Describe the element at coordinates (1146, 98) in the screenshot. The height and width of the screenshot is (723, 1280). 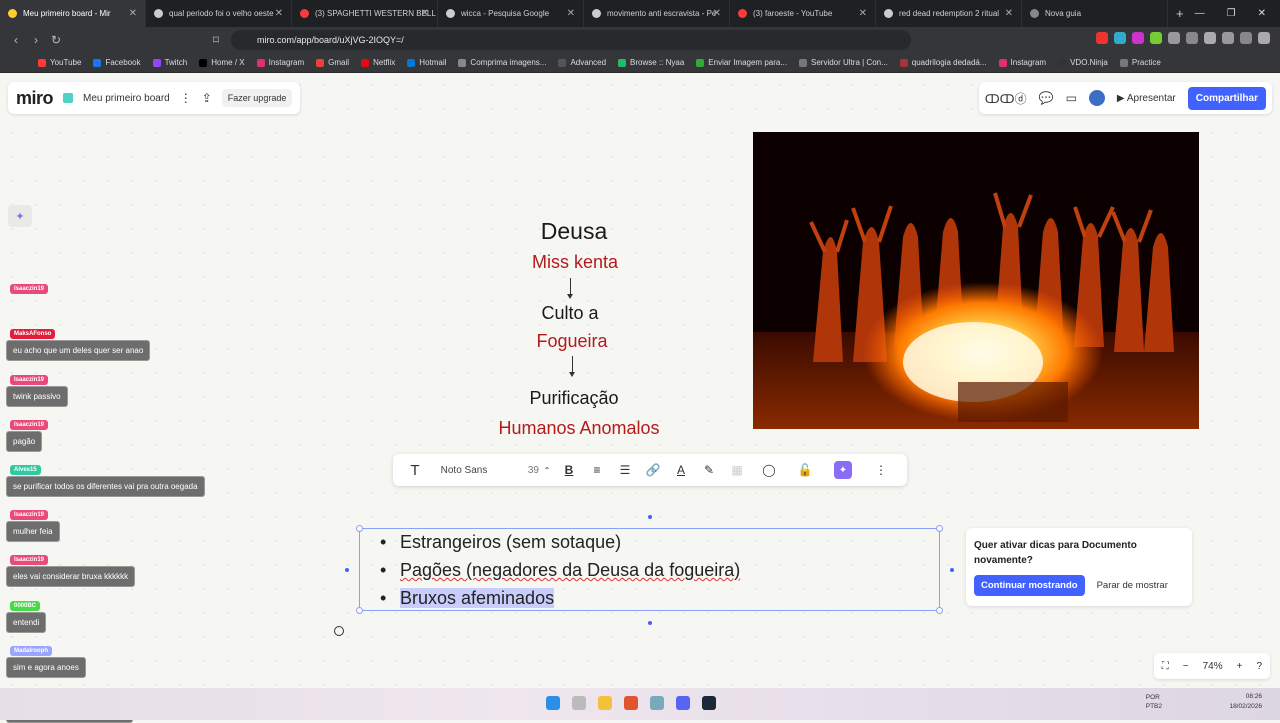
I see `present-button: ▶ Apresentar` at that location.